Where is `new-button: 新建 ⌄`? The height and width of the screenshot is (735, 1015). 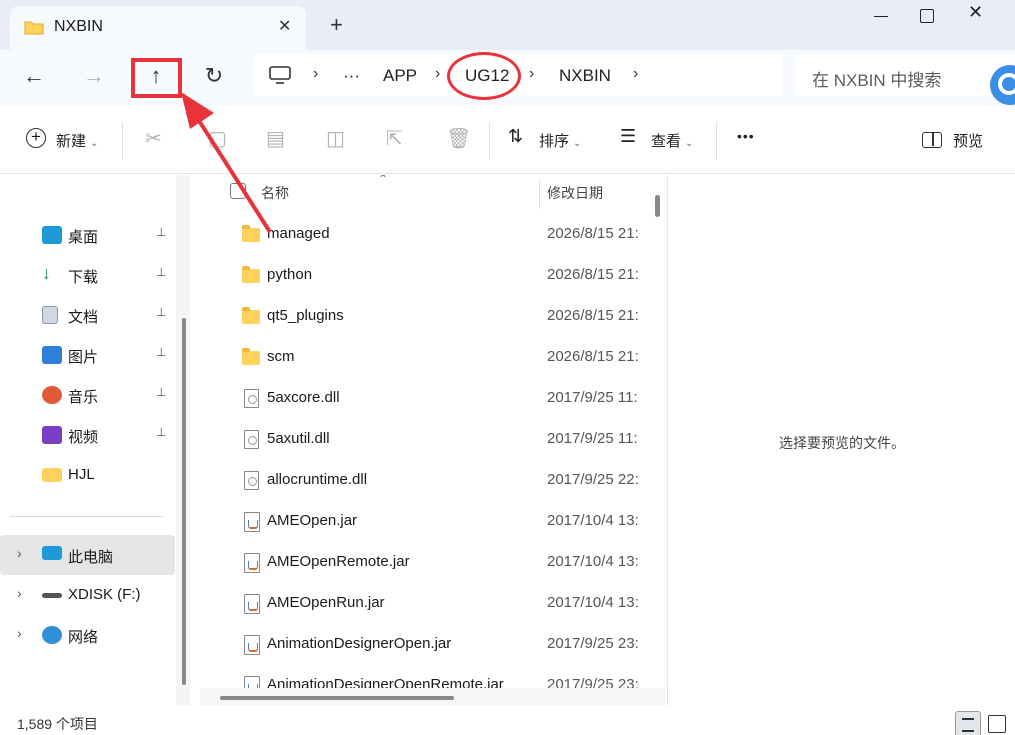 new-button: 新建 ⌄ is located at coordinates (77, 140).